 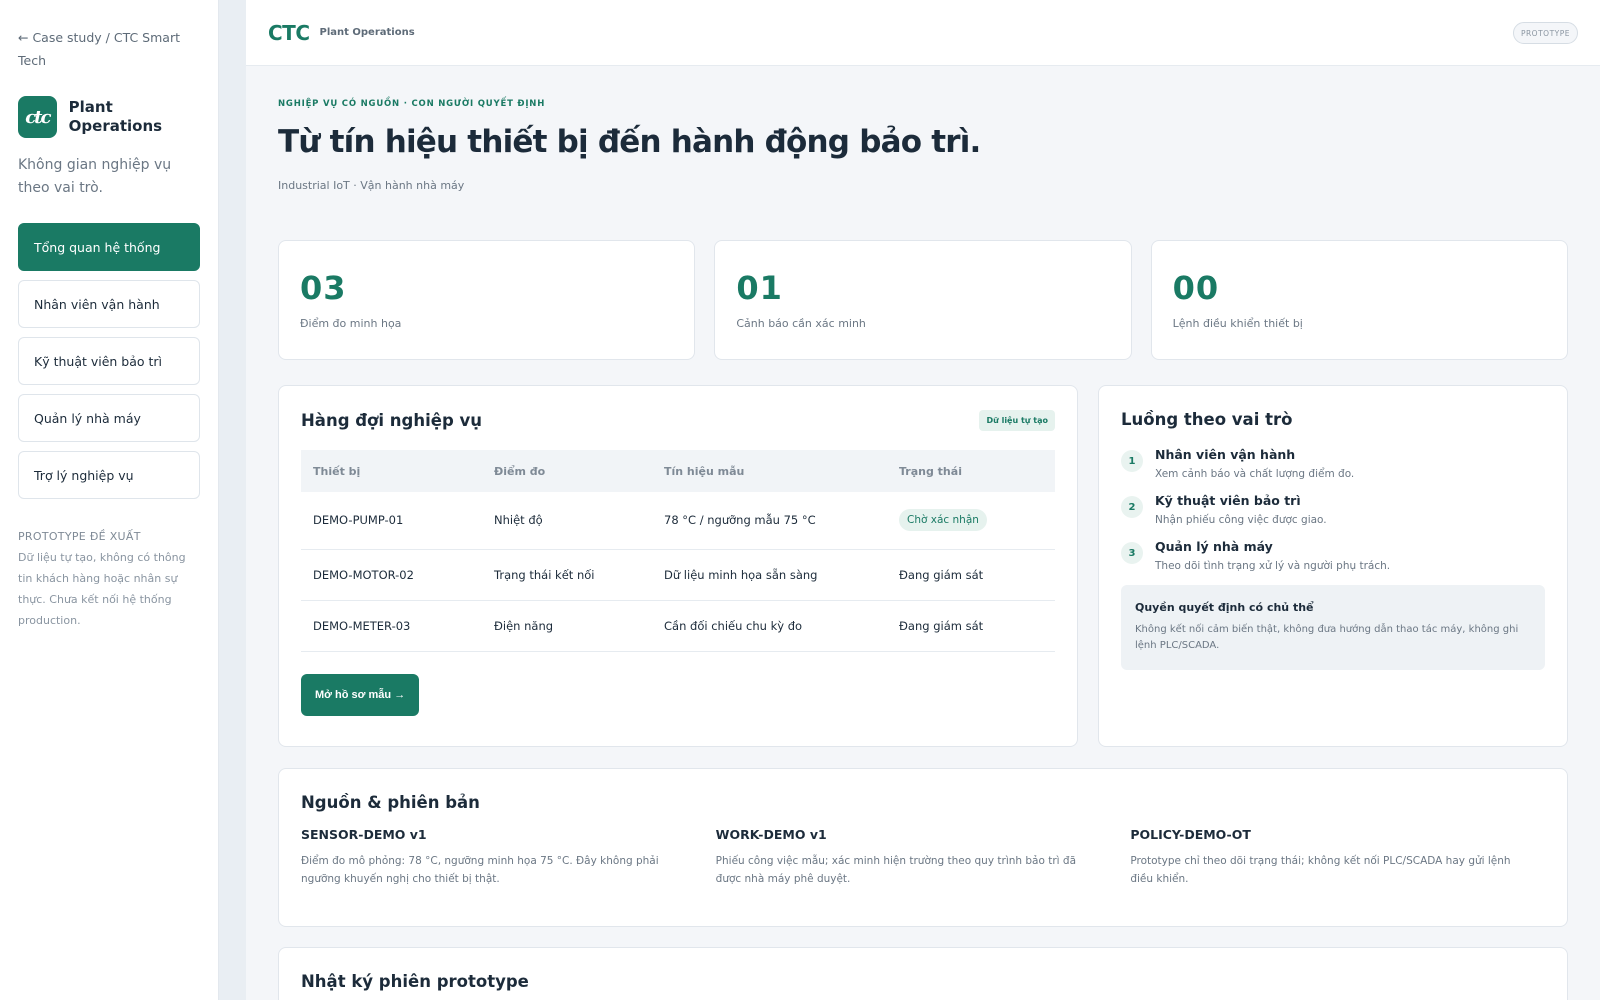 I want to click on brand-name: Plant Operations, so click(x=115, y=116).